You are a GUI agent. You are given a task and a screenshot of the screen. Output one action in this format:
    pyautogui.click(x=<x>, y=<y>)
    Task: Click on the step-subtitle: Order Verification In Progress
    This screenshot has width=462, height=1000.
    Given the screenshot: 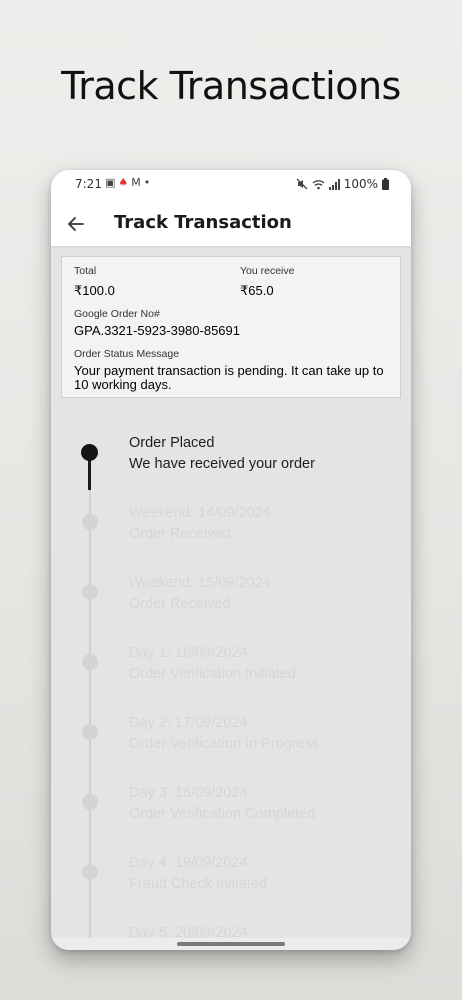 What is the action you would take?
    pyautogui.click(x=224, y=744)
    